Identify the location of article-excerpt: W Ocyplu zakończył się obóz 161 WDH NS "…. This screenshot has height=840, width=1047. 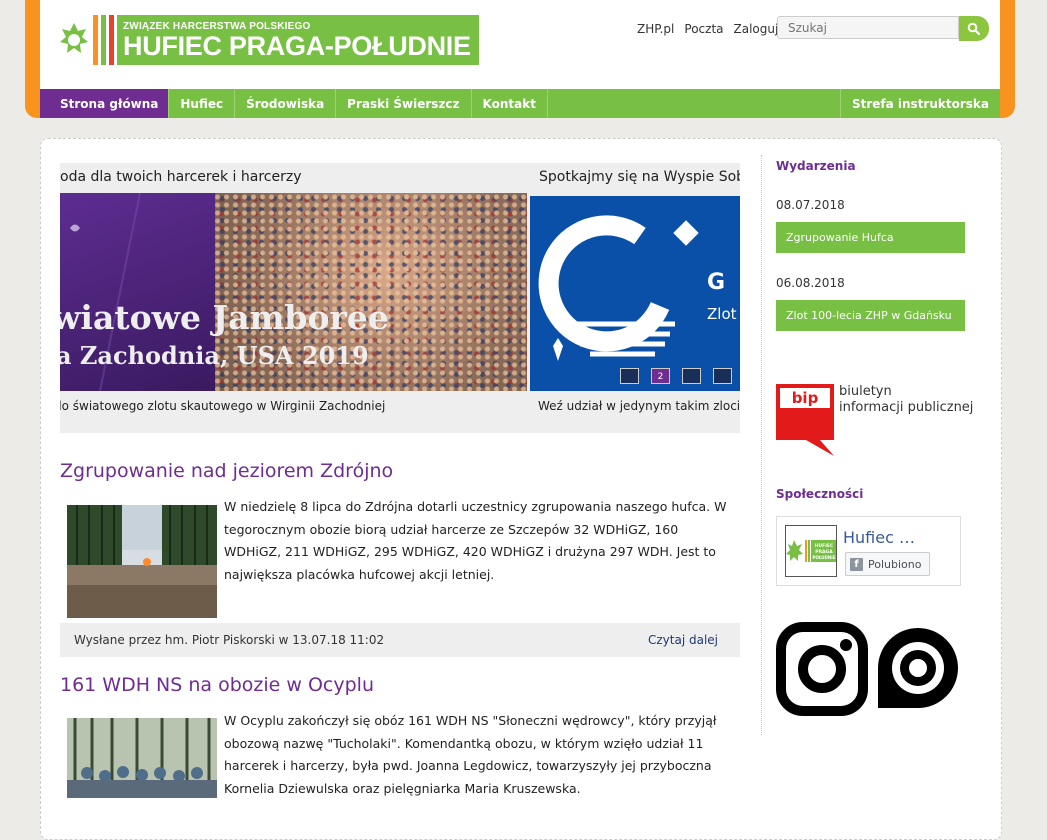
(470, 754).